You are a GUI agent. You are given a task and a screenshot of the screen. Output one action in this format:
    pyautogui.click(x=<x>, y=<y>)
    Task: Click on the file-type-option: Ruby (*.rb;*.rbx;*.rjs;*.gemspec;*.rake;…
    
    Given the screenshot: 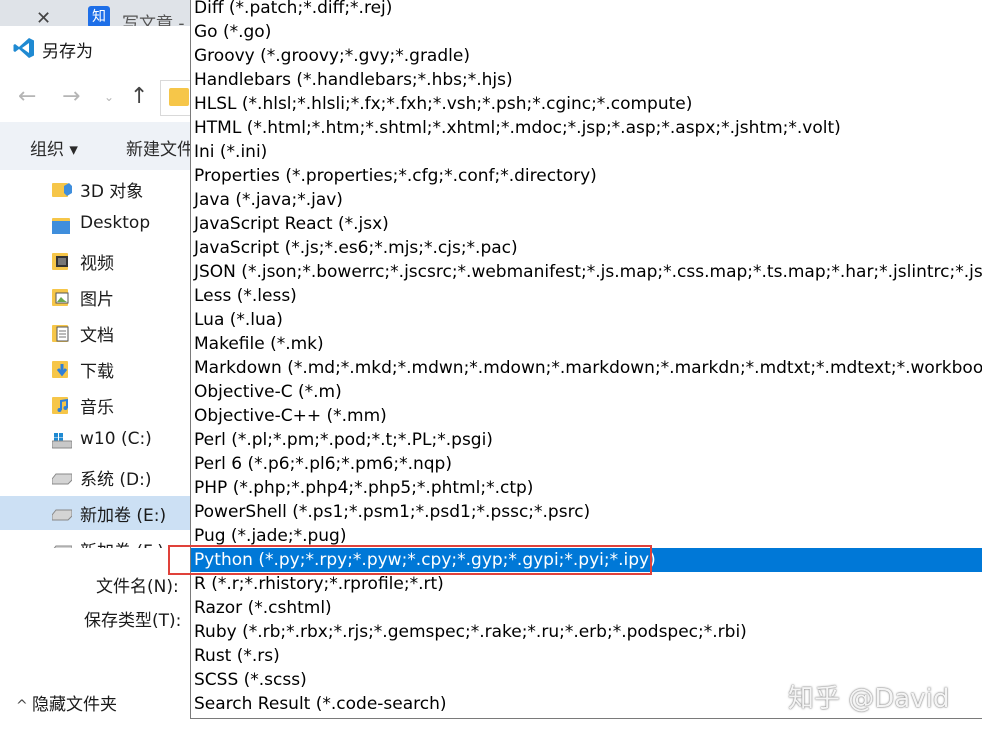 What is the action you would take?
    pyautogui.click(x=586, y=632)
    